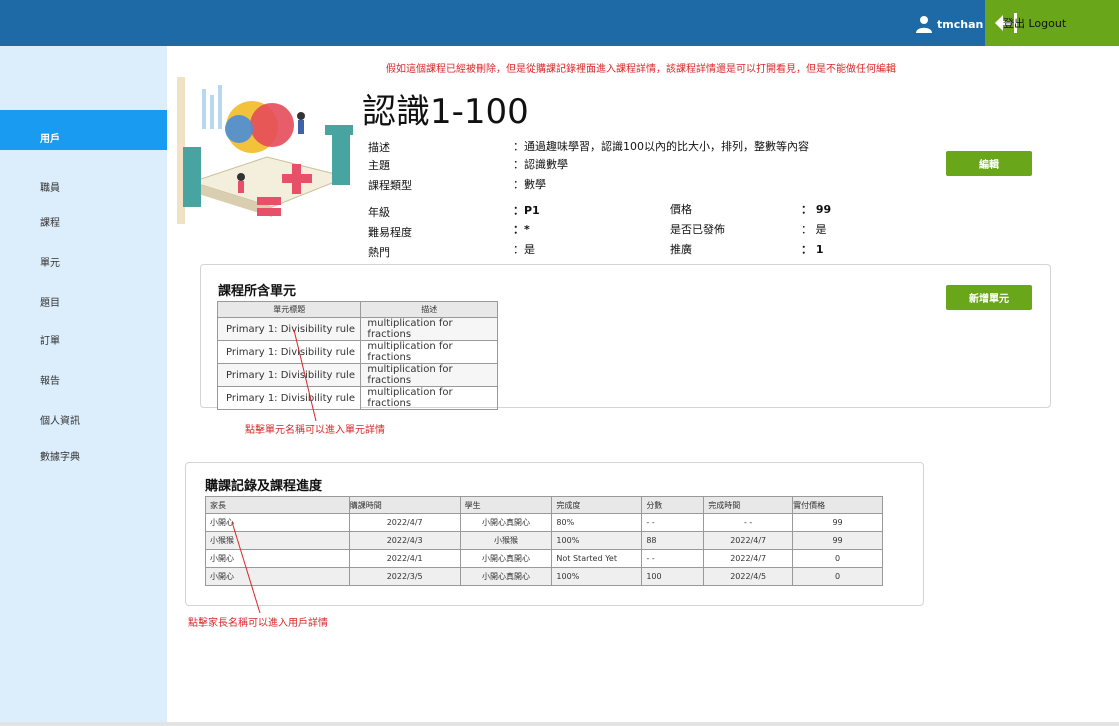 Image resolution: width=1119 pixels, height=726 pixels. Describe the element at coordinates (960, 24) in the screenshot. I see `username: tmchan` at that location.